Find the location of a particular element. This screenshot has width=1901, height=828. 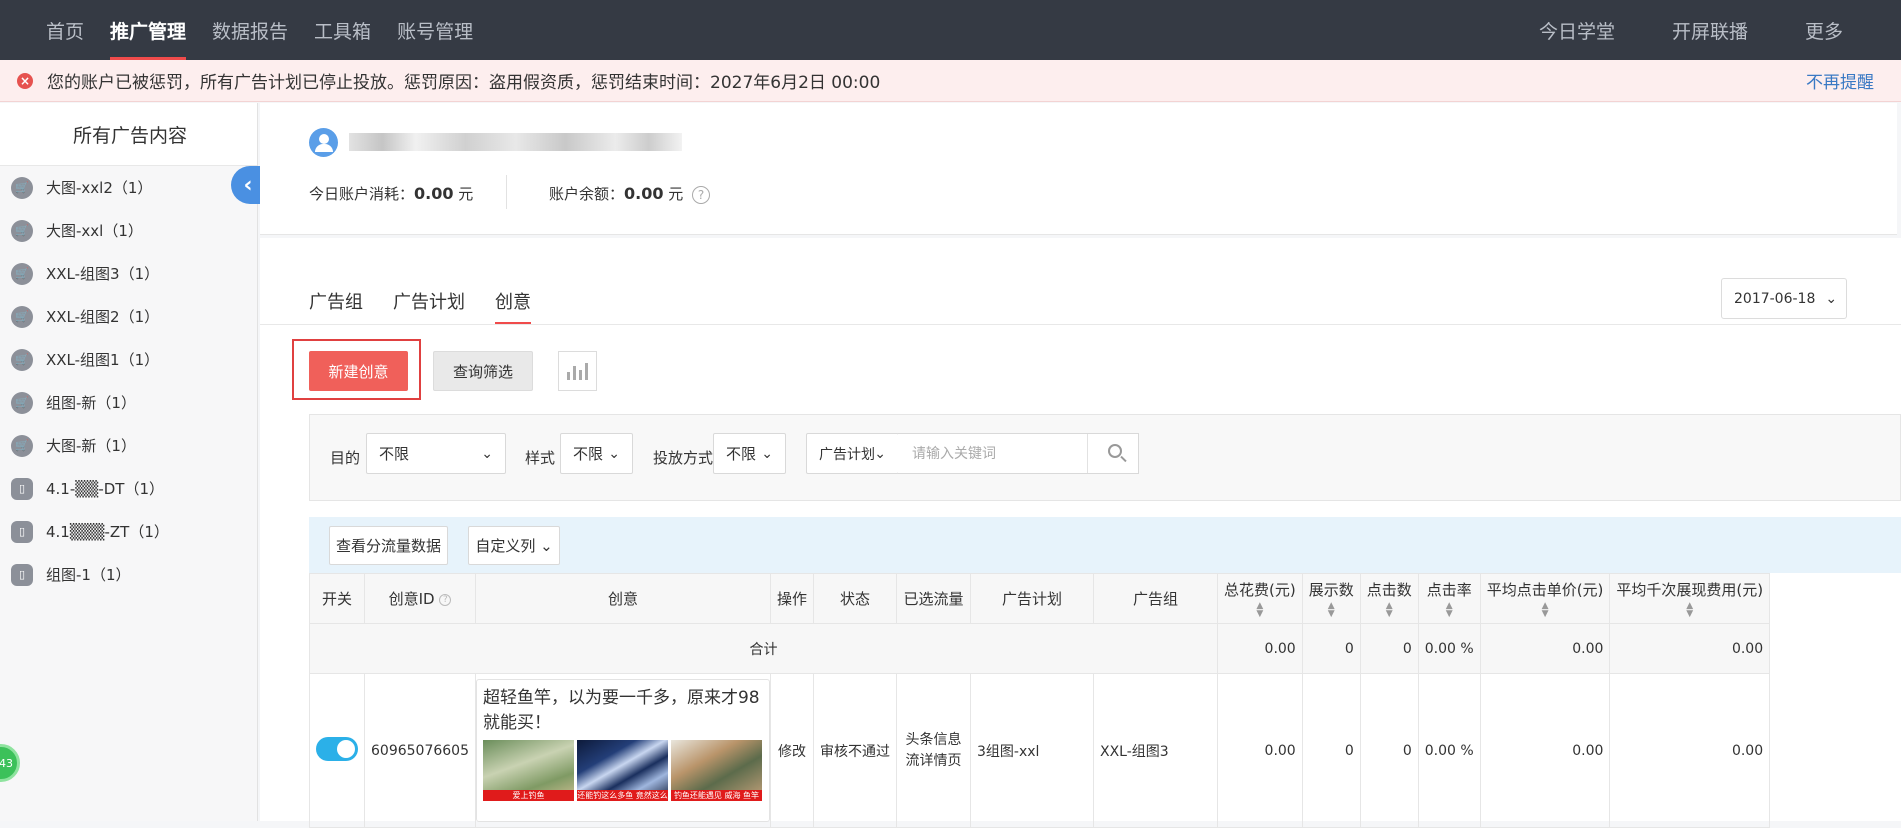

col-clicks: 点击数 ▲ ▼ is located at coordinates (1389, 598).